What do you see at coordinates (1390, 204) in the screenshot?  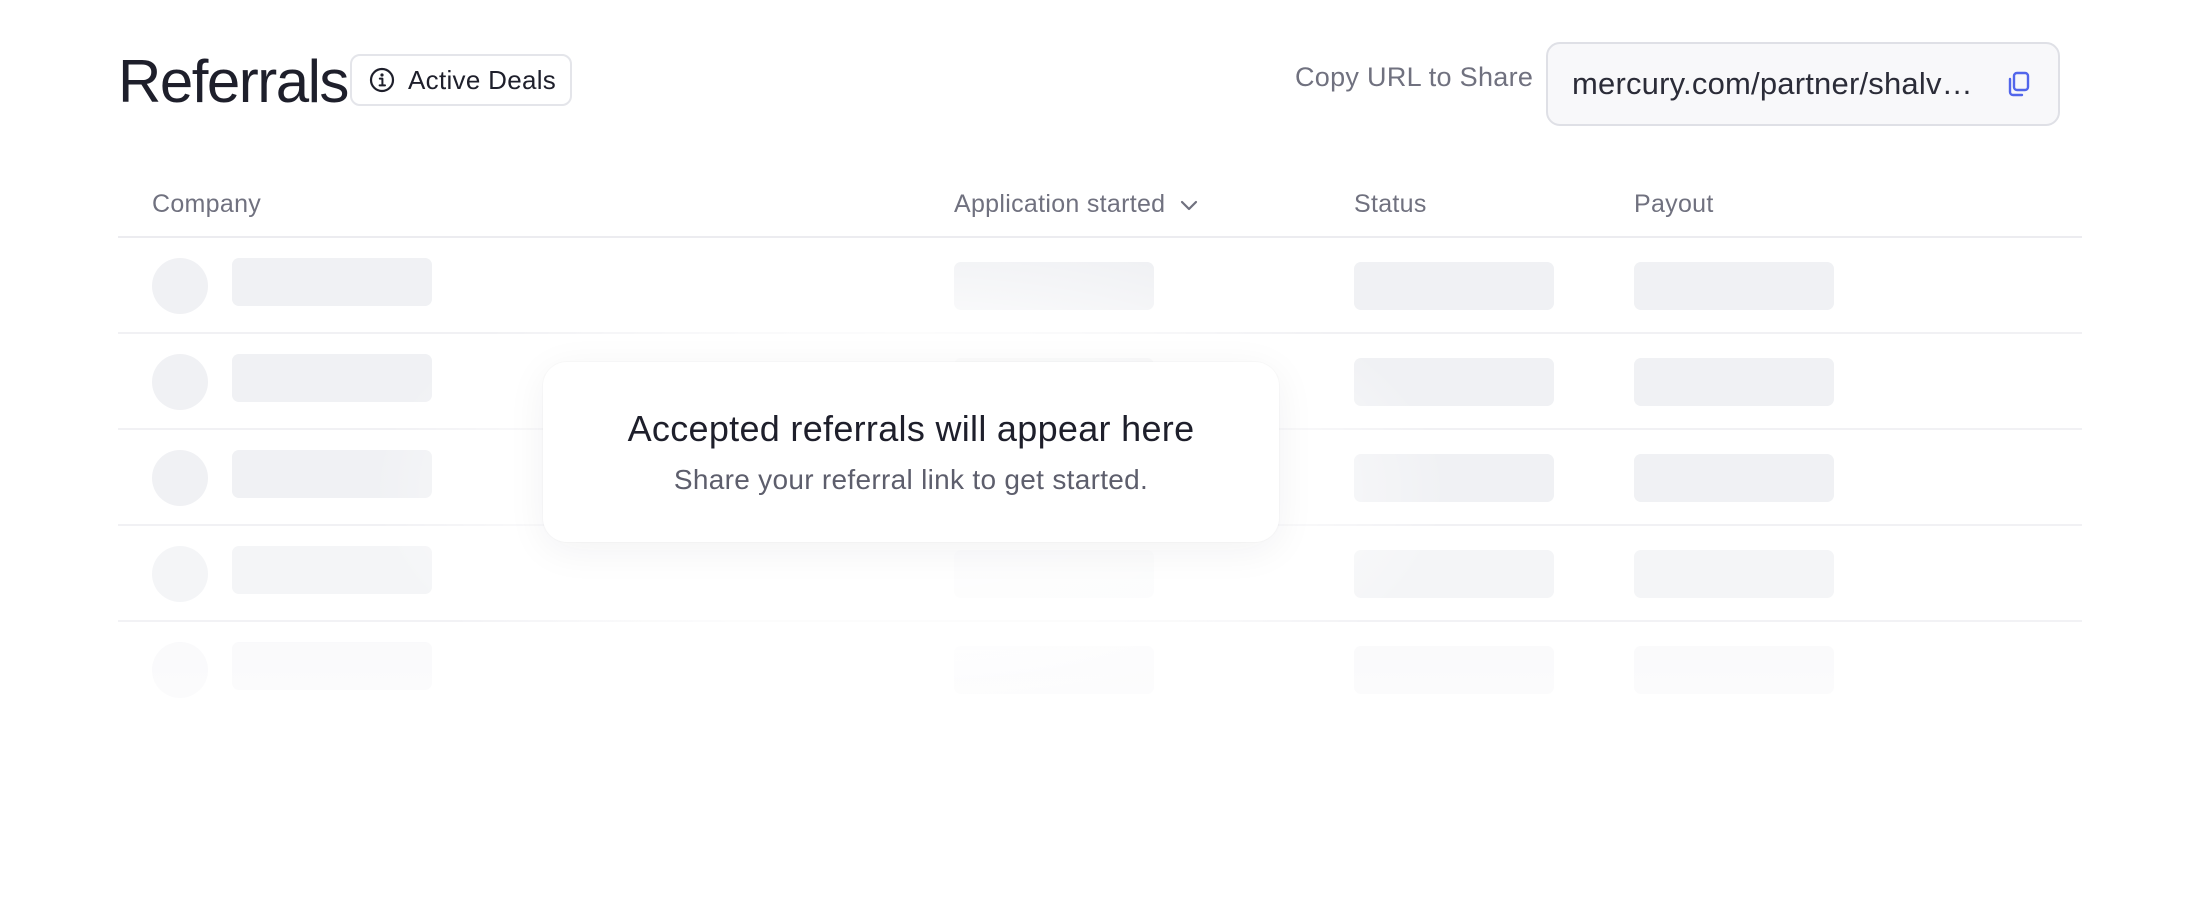 I see `column-header-status: Status` at bounding box center [1390, 204].